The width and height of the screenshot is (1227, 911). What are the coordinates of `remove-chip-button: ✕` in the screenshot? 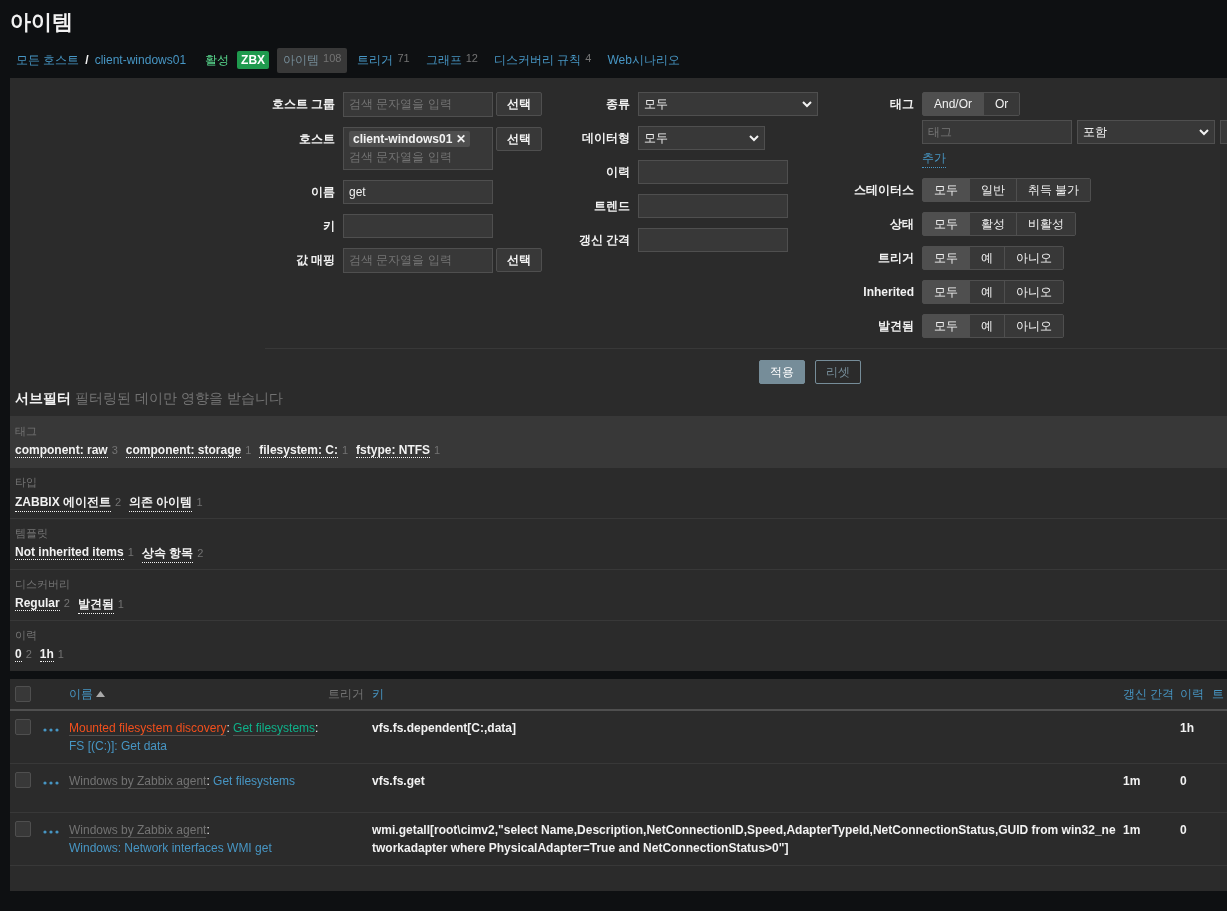 It's located at (461, 139).